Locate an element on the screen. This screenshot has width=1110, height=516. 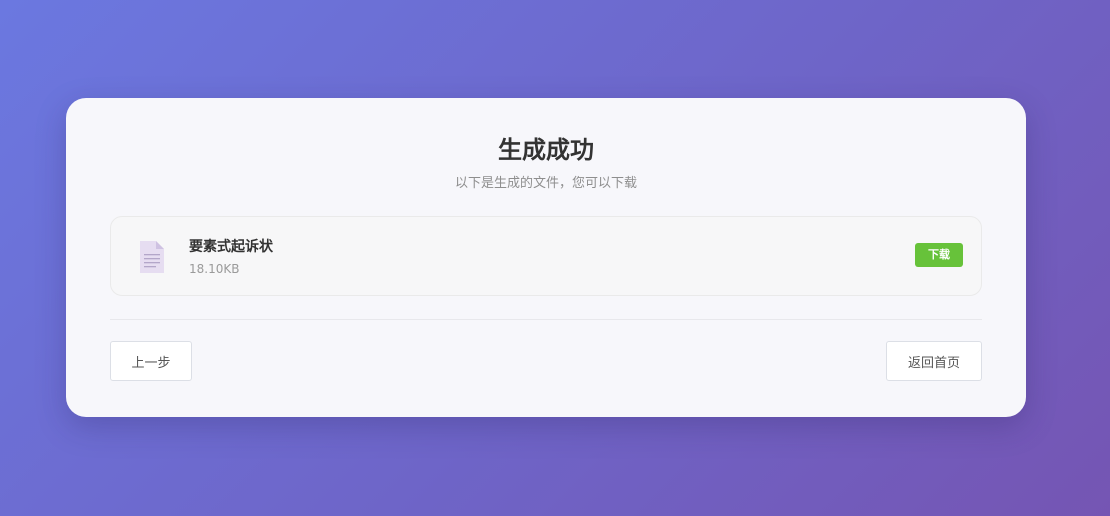
page-subtitle: 以下是生成的文件，您可以下载 is located at coordinates (545, 183).